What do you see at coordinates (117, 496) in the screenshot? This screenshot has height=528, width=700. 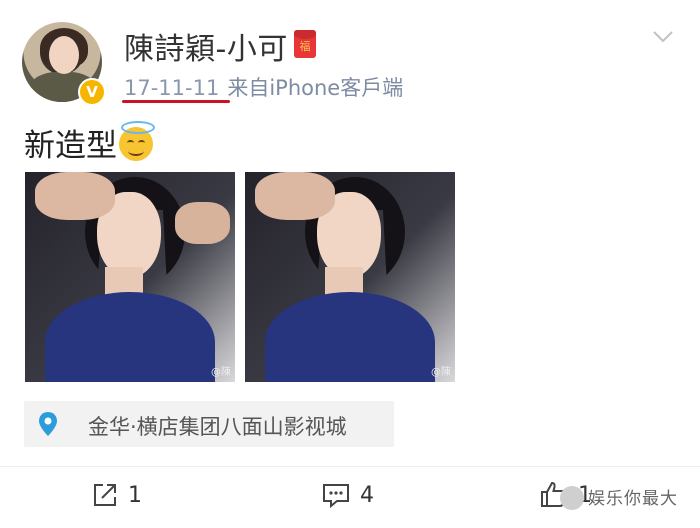 I see `share-button: 1` at bounding box center [117, 496].